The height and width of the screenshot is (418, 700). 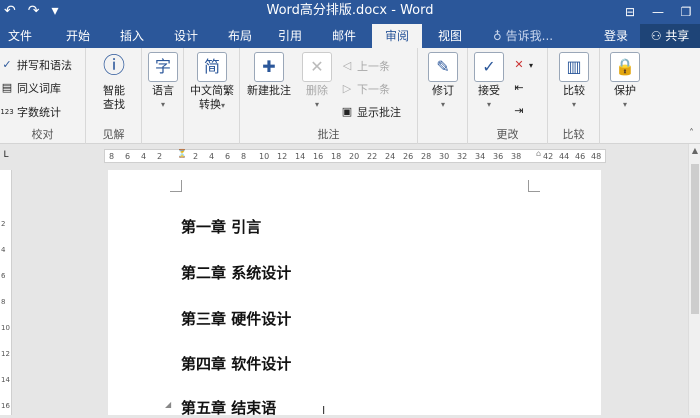 What do you see at coordinates (426, 156) in the screenshot?
I see `ruler-tick: 28` at bounding box center [426, 156].